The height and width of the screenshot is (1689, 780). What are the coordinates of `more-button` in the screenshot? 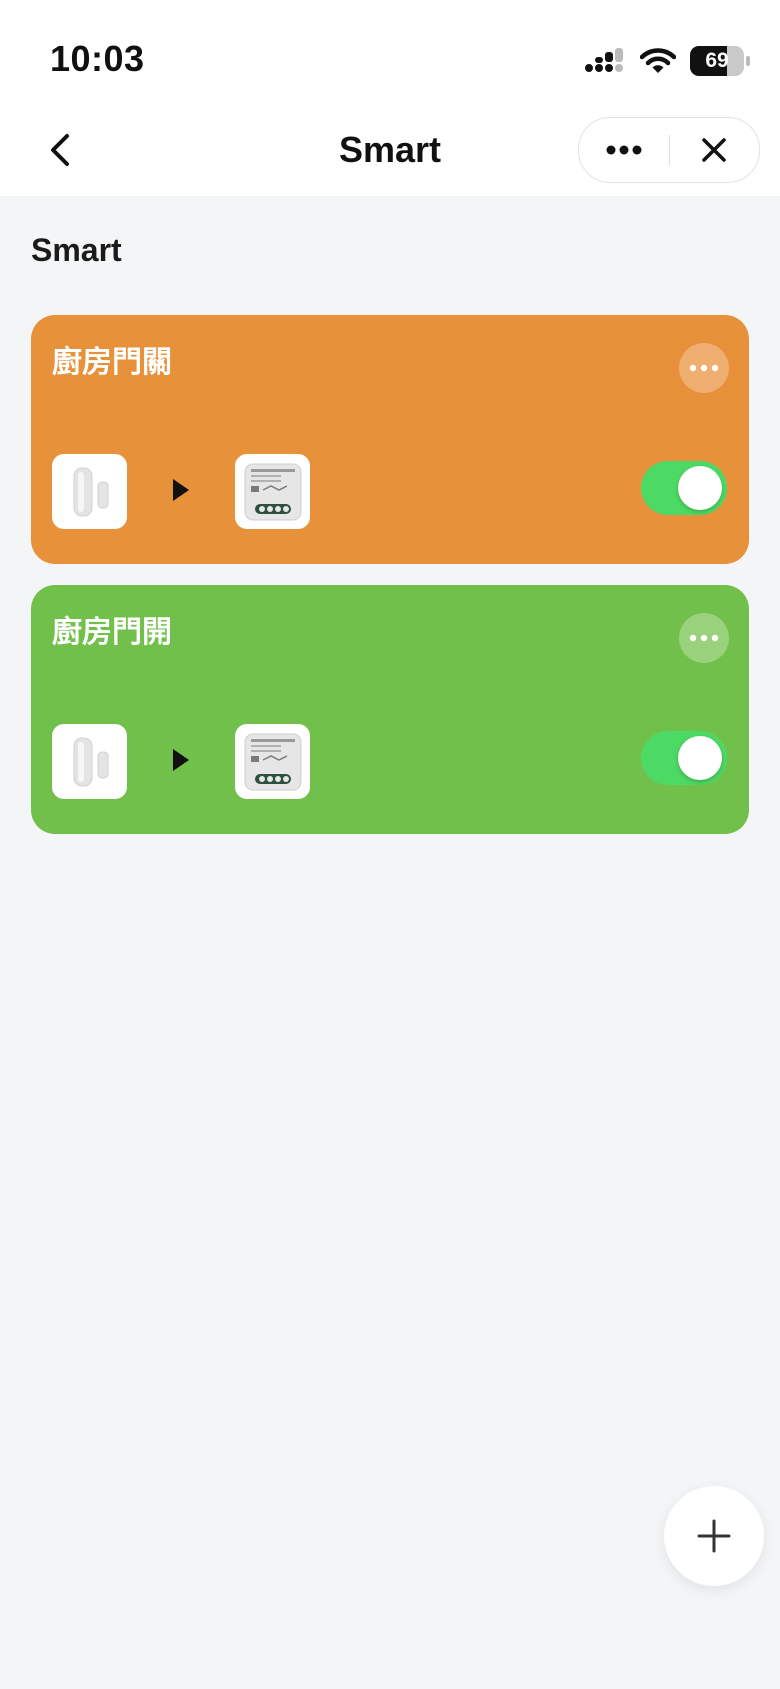 It's located at (624, 150).